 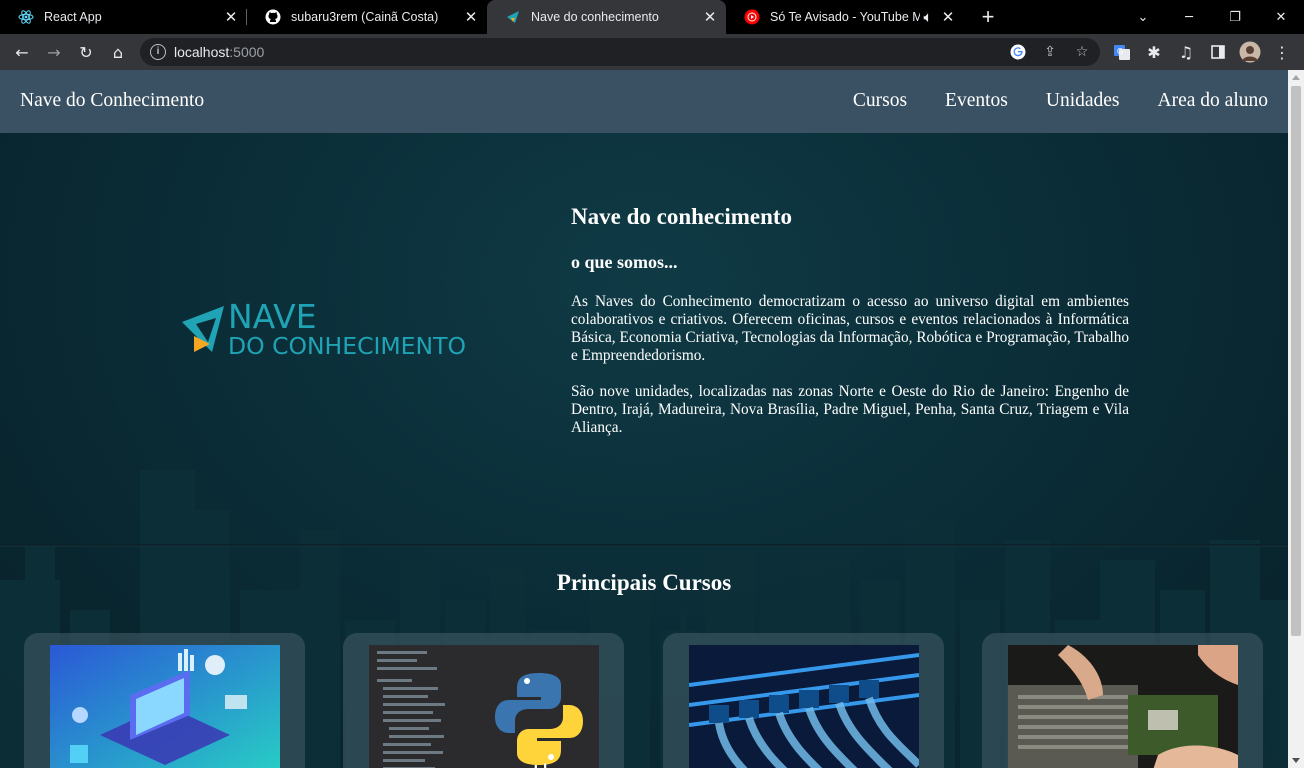 I want to click on translate-icon: G, so click(x=1122, y=52).